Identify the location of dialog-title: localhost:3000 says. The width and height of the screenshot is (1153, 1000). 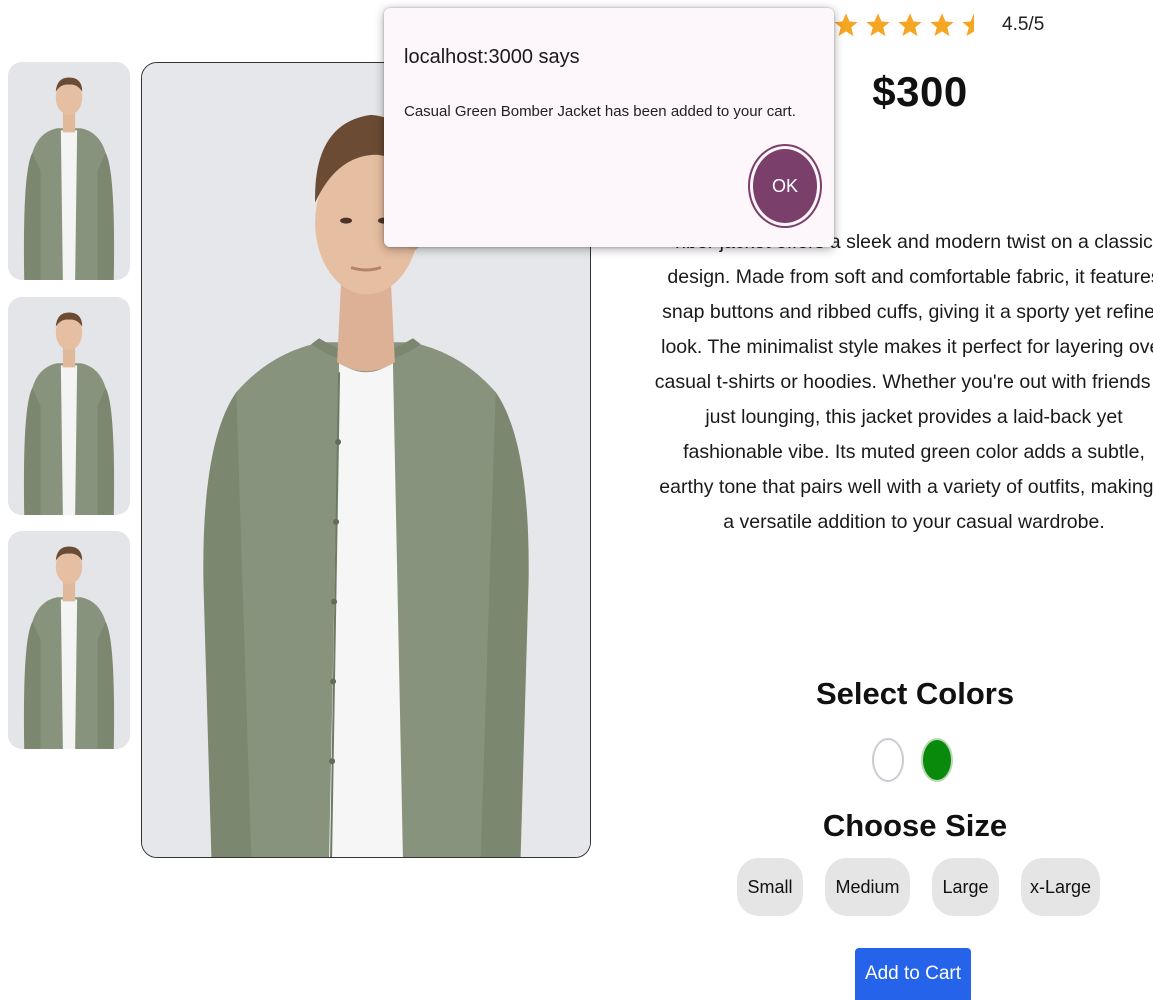
(492, 57).